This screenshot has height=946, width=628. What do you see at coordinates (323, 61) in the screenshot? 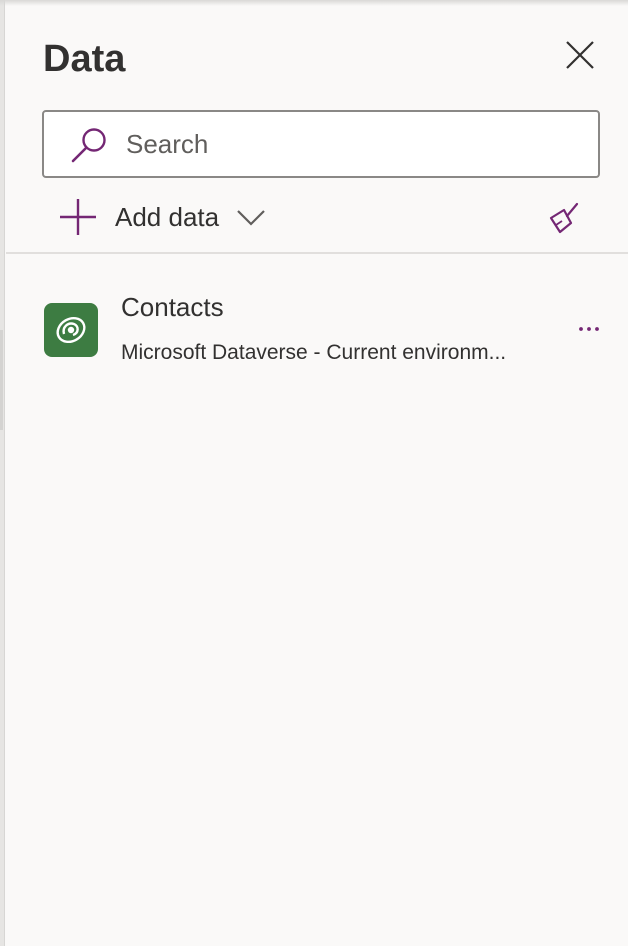
I see `panel-header: Data` at bounding box center [323, 61].